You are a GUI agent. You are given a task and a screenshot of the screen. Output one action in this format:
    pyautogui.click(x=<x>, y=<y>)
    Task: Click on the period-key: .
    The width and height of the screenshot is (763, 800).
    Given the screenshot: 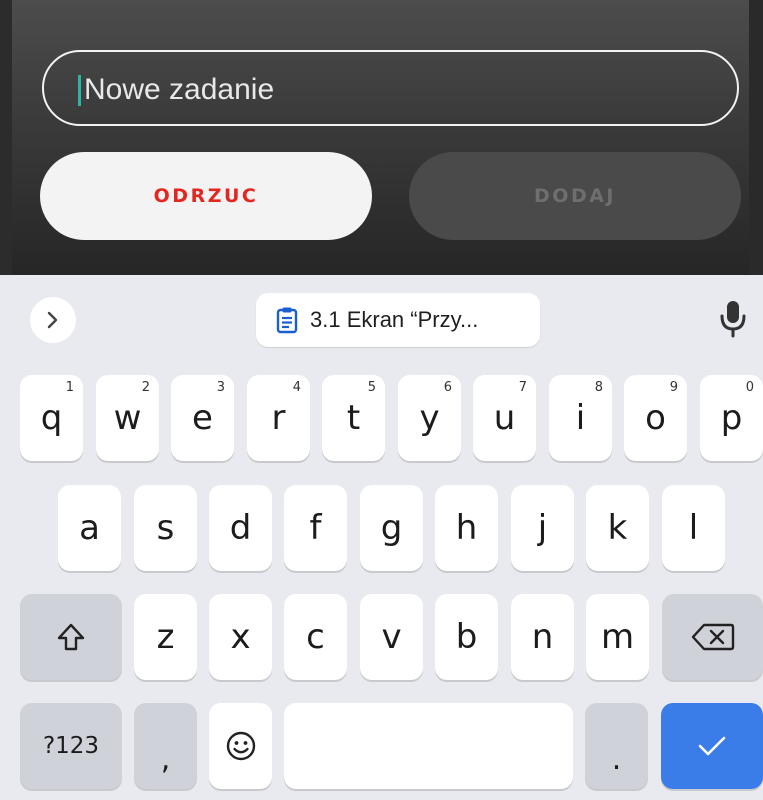 What is the action you would take?
    pyautogui.click(x=616, y=746)
    